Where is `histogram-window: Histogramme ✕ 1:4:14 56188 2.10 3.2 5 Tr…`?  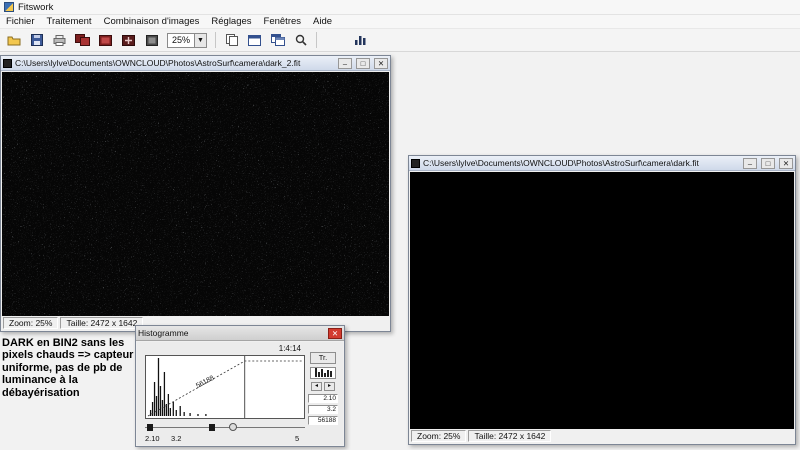
histogram-window: Histogramme ✕ 1:4:14 56188 2.10 3.2 5 Tr… is located at coordinates (240, 386).